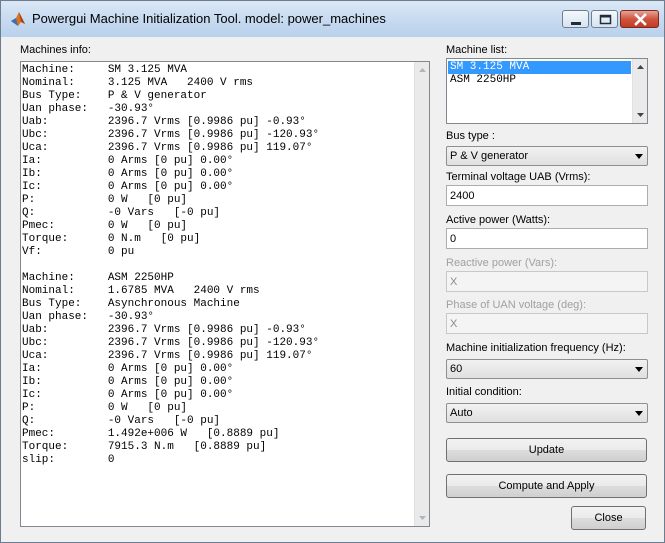 The image size is (665, 543). What do you see at coordinates (462, 196) in the screenshot?
I see `terminal-voltage-value: 2400` at bounding box center [462, 196].